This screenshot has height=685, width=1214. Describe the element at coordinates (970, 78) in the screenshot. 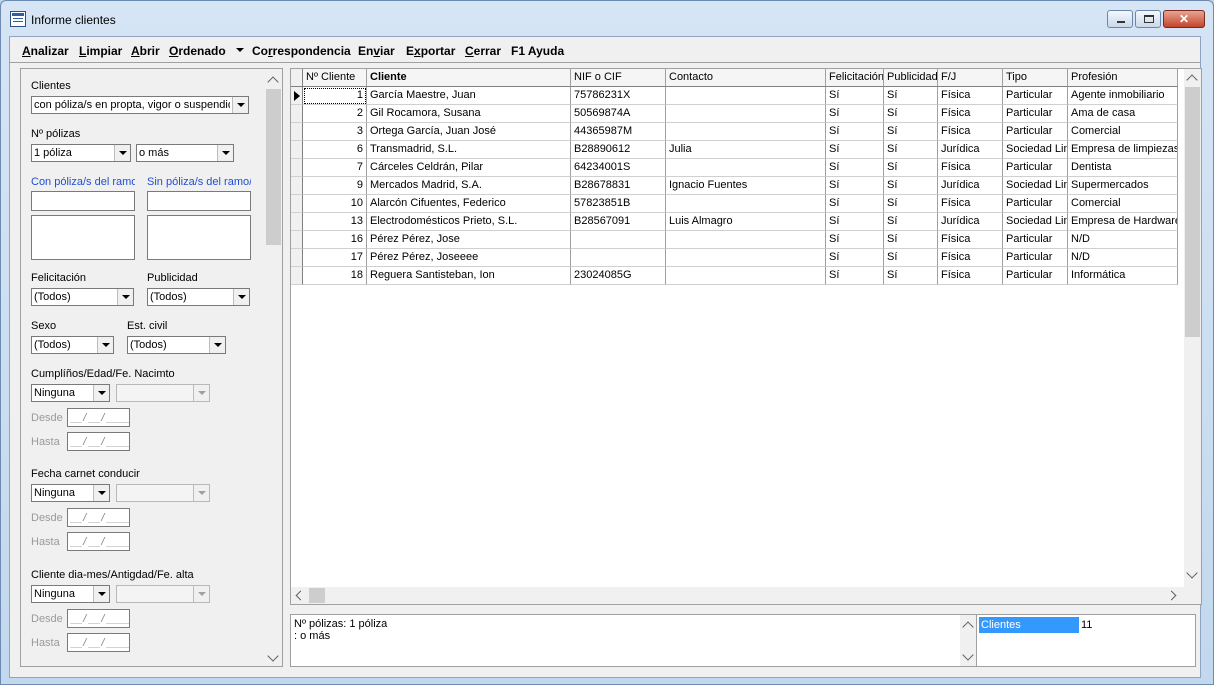

I see `header-col-fj: F/J` at that location.